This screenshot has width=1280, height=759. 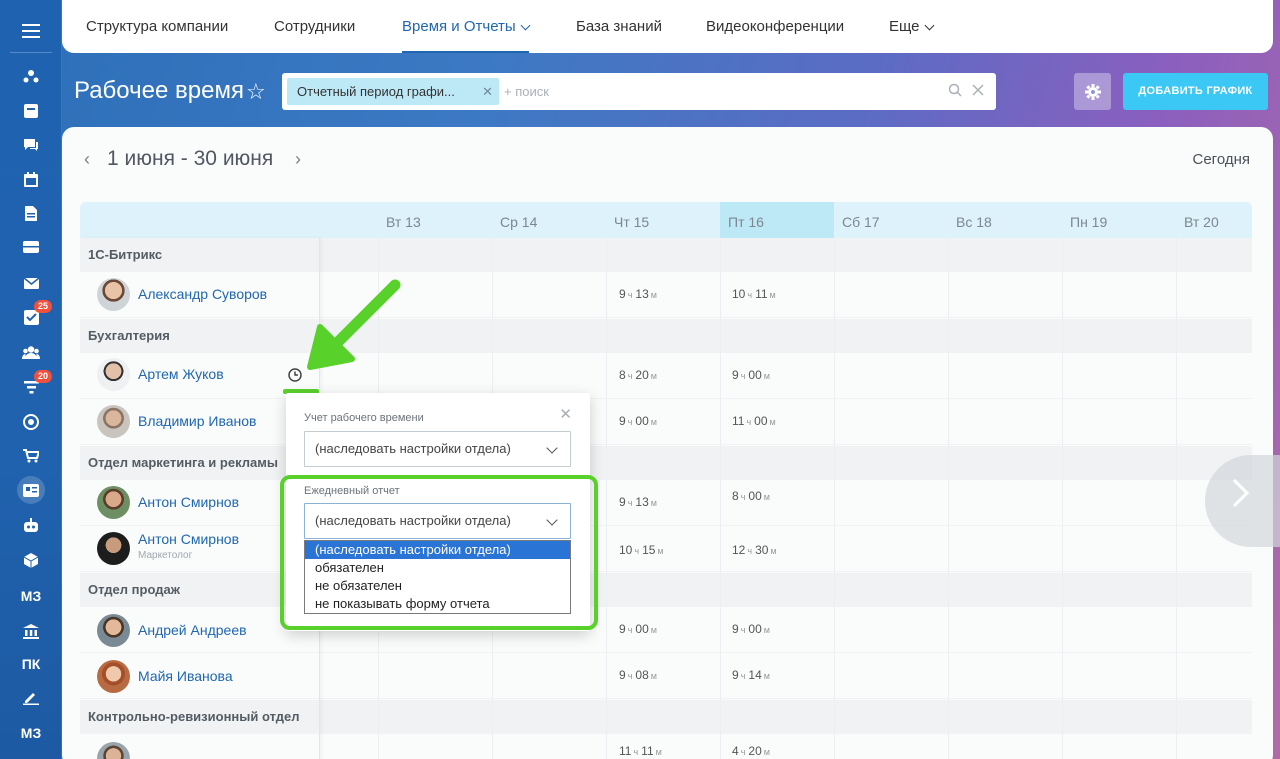 What do you see at coordinates (393, 91) in the screenshot?
I see `filter-chip: Отчетный период графи... ✕` at bounding box center [393, 91].